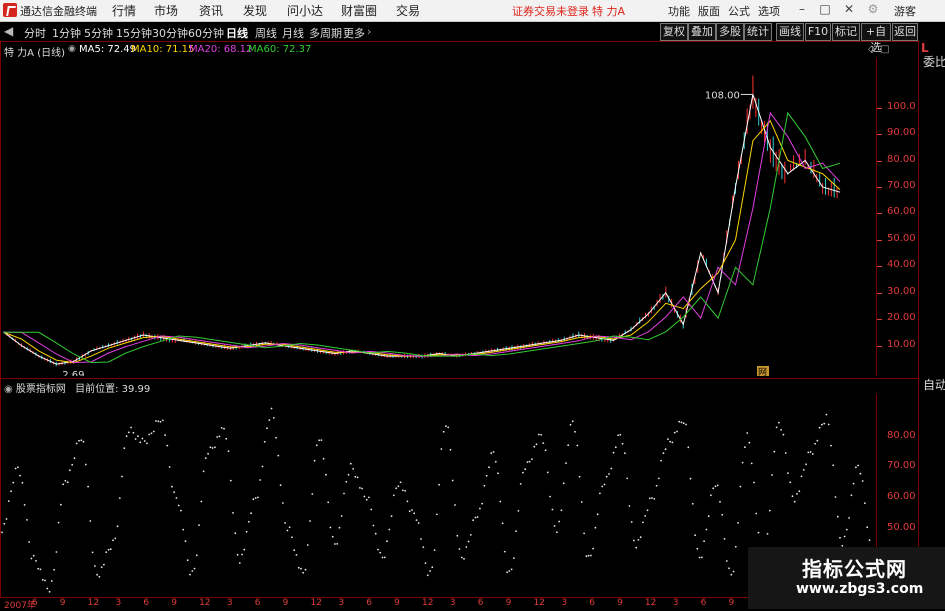 This screenshot has height=611, width=945. I want to click on close-icon: ✕, so click(849, 9).